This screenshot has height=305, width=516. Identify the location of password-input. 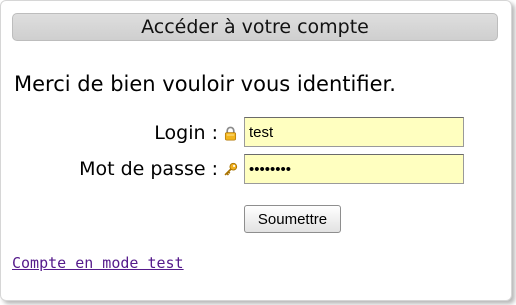
(354, 169).